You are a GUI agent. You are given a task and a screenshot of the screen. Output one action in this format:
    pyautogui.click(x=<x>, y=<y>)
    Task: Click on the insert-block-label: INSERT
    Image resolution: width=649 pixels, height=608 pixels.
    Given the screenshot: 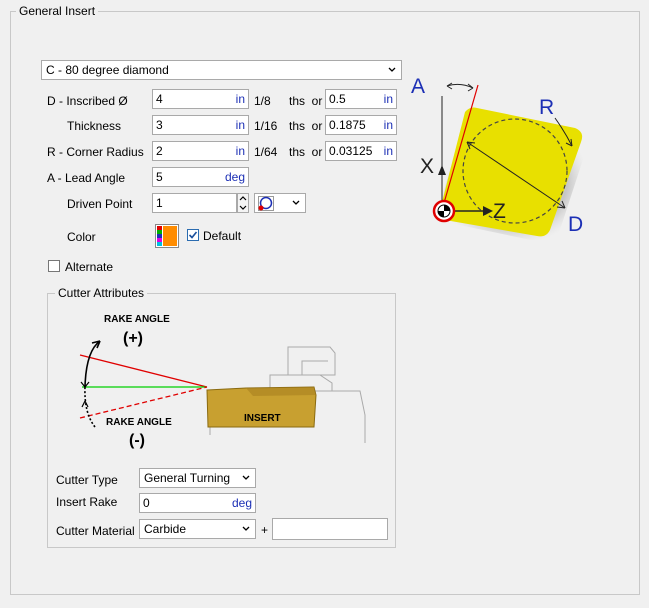 What is the action you would take?
    pyautogui.click(x=262, y=418)
    